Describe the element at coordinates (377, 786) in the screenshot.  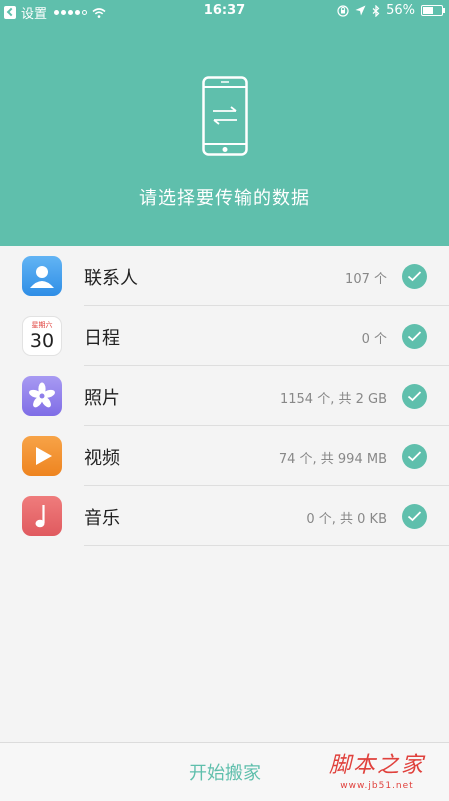
I see `watermark-url: www.jb51.net` at that location.